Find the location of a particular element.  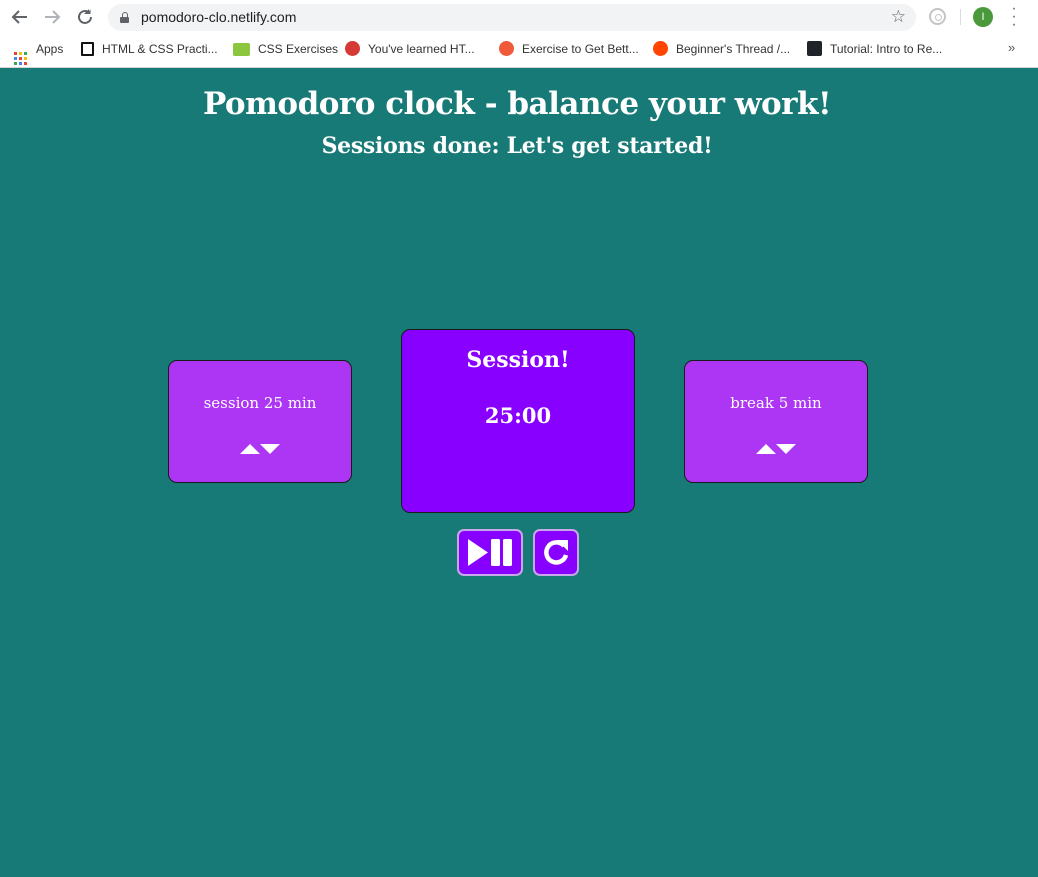

reddit-icon is located at coordinates (660, 48).